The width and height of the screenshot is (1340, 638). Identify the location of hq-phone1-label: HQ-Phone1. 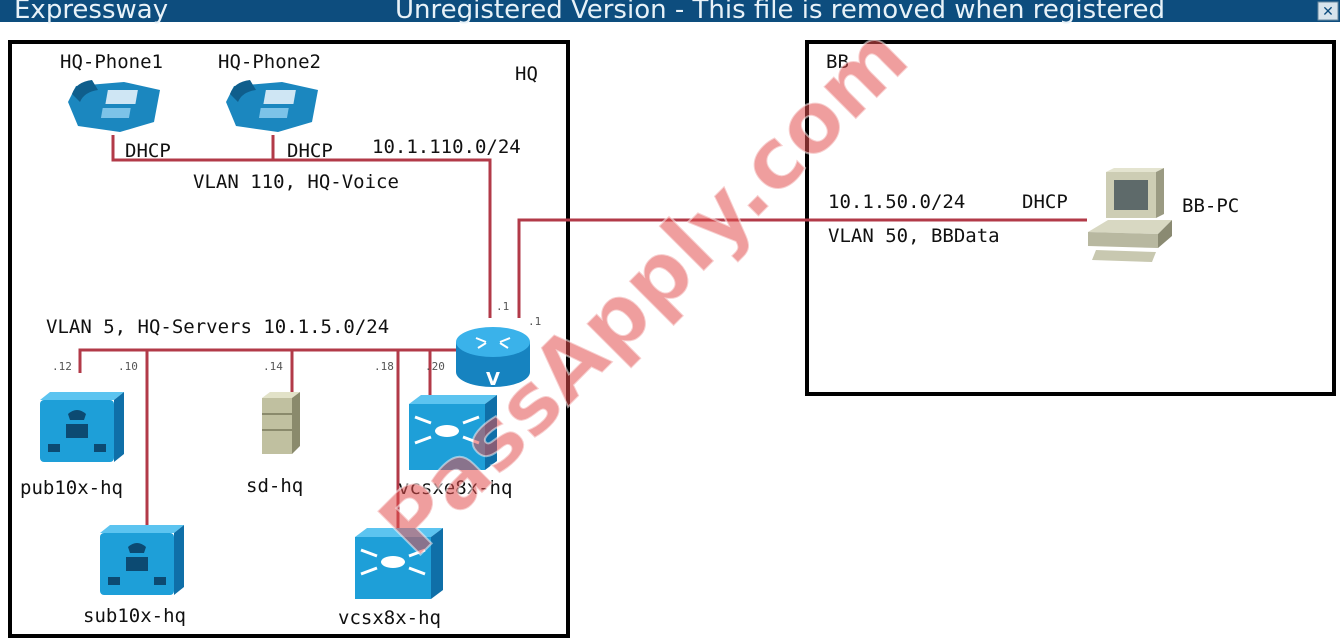
(111, 62).